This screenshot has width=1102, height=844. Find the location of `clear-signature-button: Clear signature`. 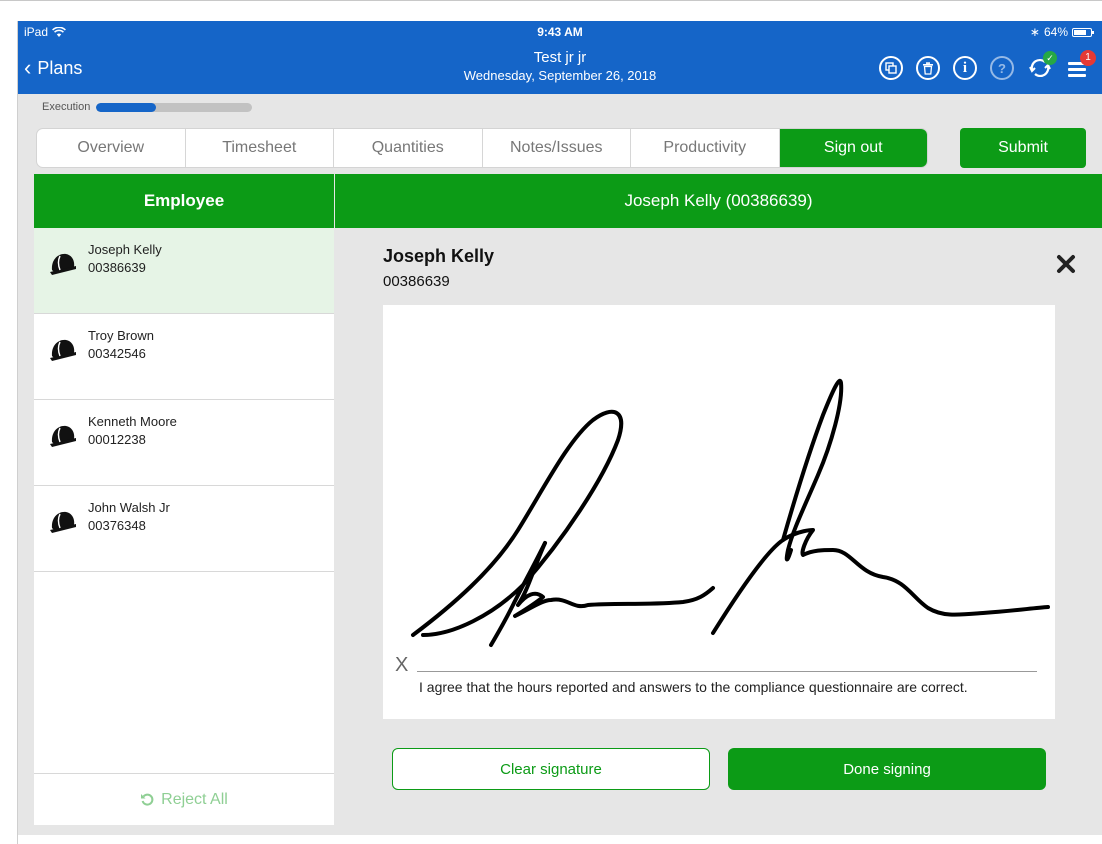

clear-signature-button: Clear signature is located at coordinates (551, 769).